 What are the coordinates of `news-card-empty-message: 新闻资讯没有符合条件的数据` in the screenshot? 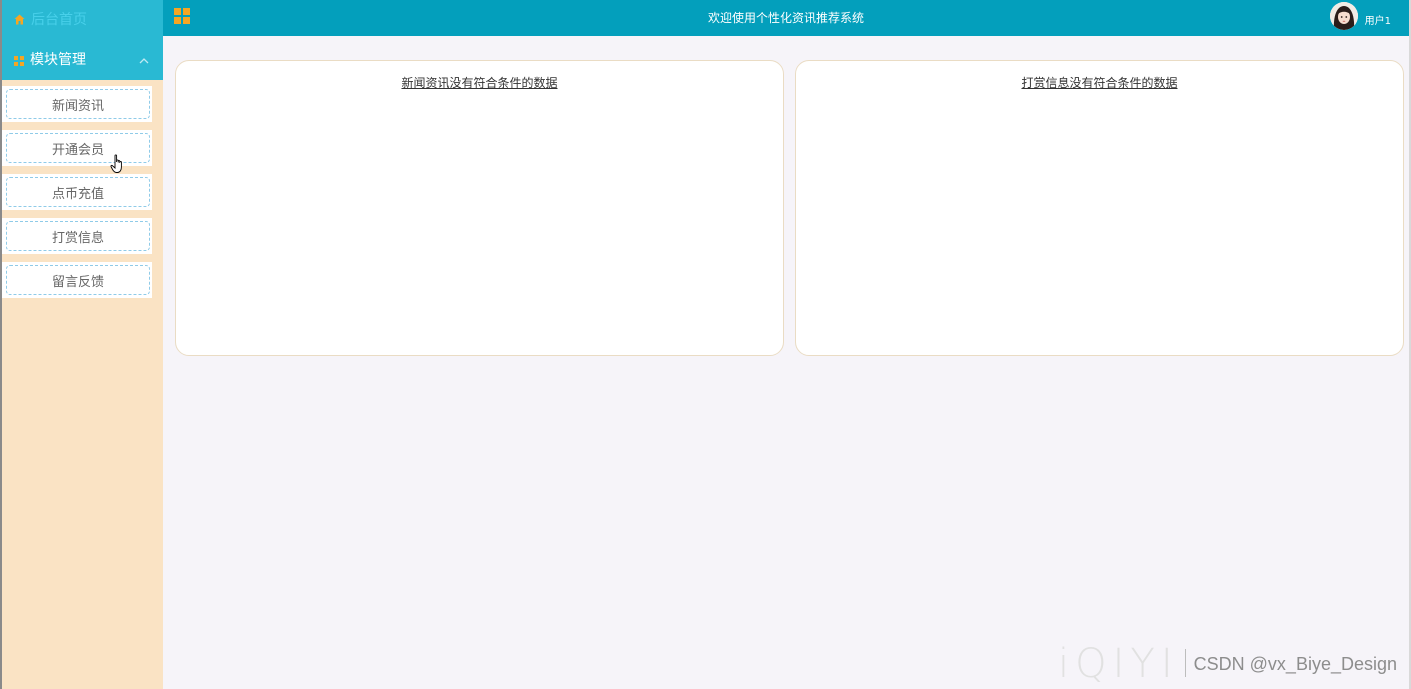 It's located at (479, 83).